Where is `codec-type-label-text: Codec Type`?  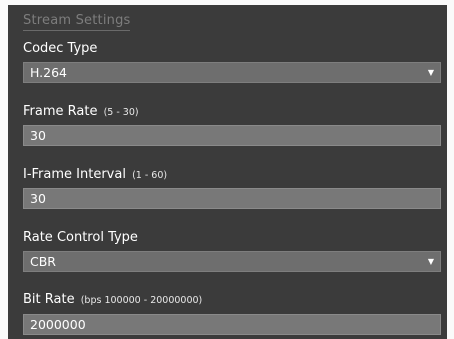
codec-type-label-text: Codec Type is located at coordinates (60, 48).